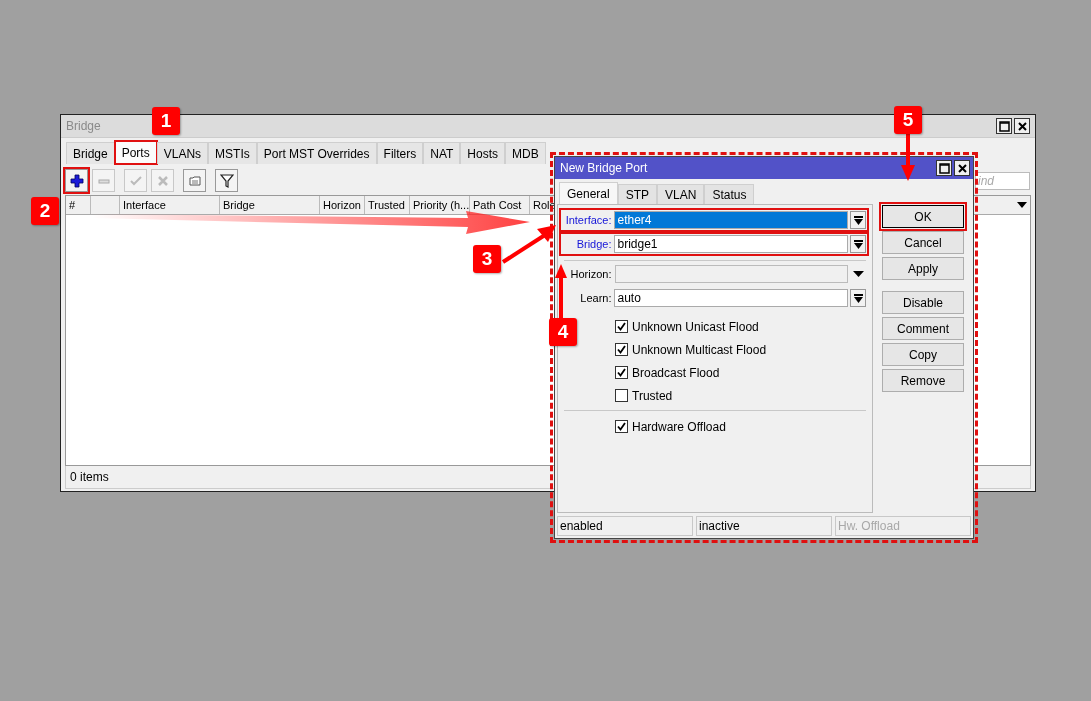 The image size is (1091, 701). I want to click on filter-button, so click(226, 180).